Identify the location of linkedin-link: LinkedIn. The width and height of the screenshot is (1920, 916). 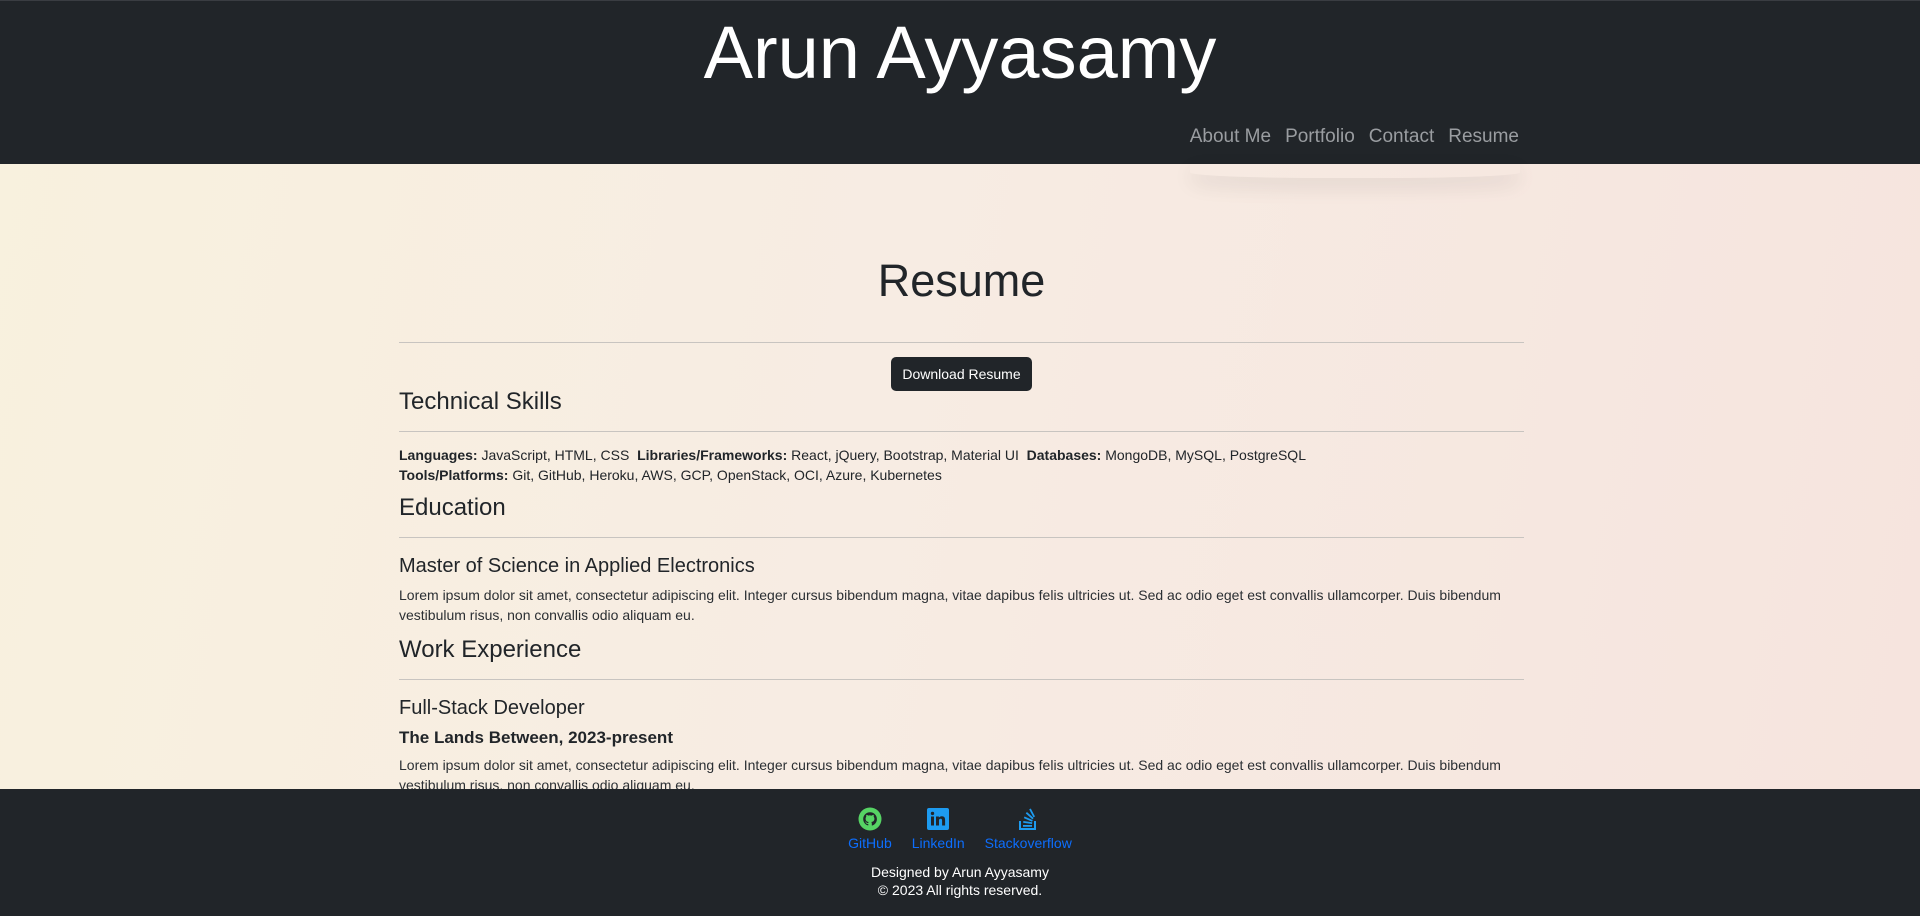
(938, 829).